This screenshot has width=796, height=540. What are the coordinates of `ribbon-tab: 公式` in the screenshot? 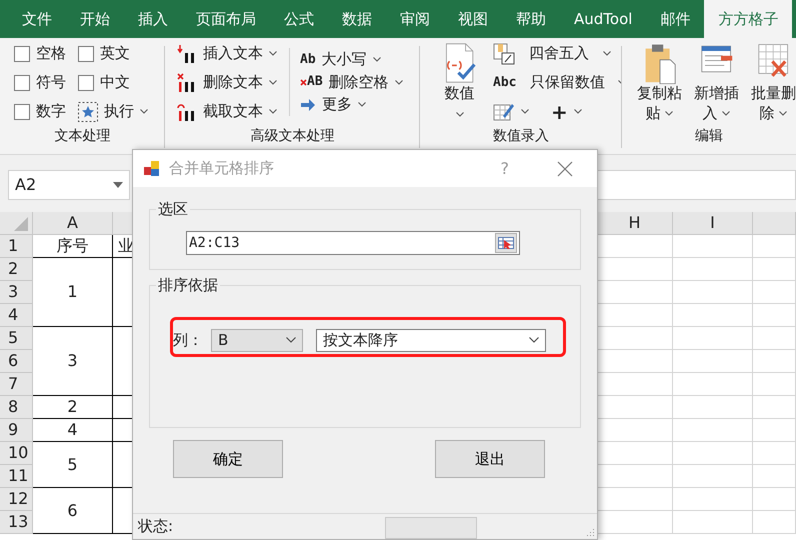 It's located at (299, 19).